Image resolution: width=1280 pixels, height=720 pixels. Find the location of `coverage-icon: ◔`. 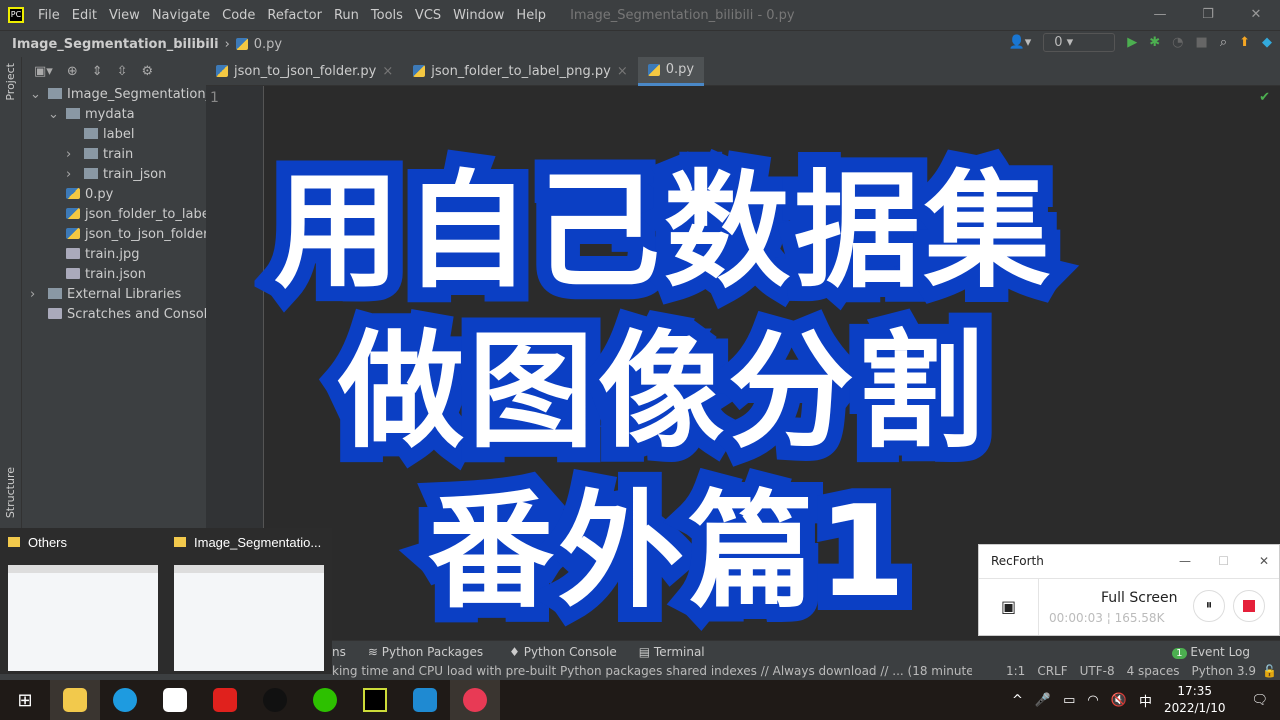

coverage-icon: ◔ is located at coordinates (1177, 42).